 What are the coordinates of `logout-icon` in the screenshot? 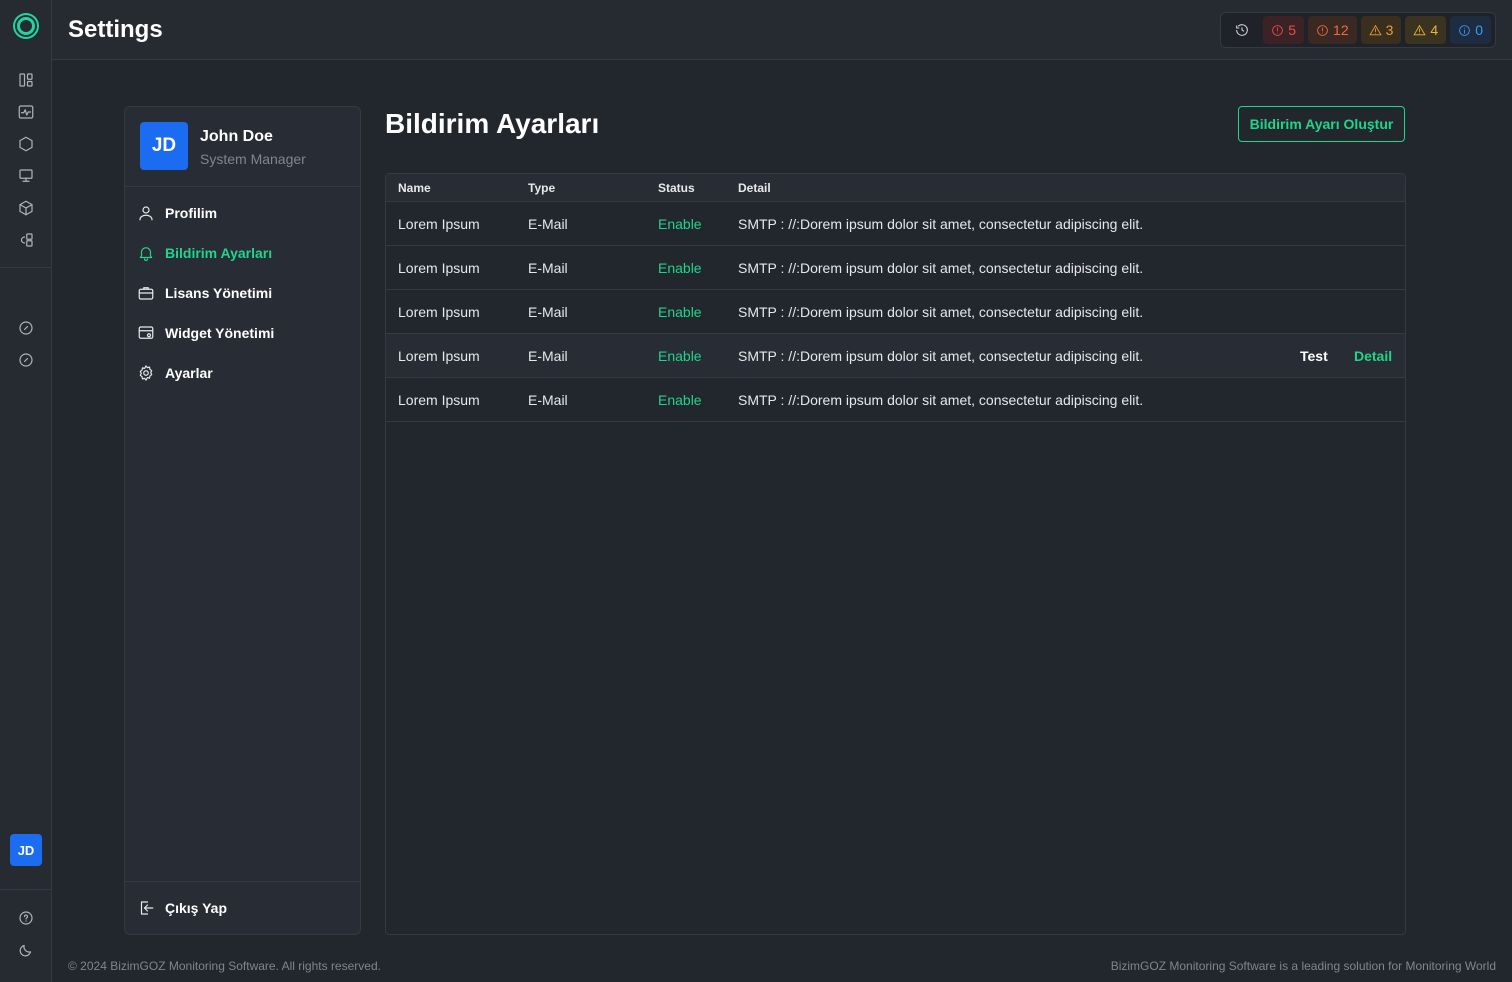 It's located at (147, 908).